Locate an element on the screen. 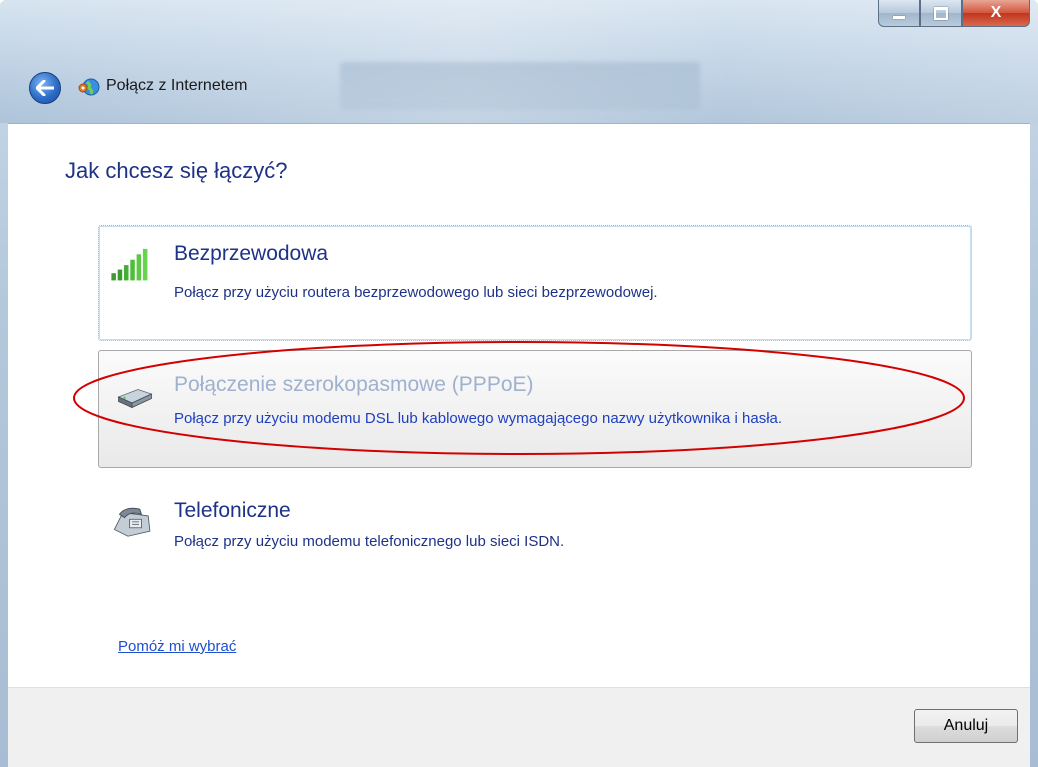  maximize-button is located at coordinates (941, 13).